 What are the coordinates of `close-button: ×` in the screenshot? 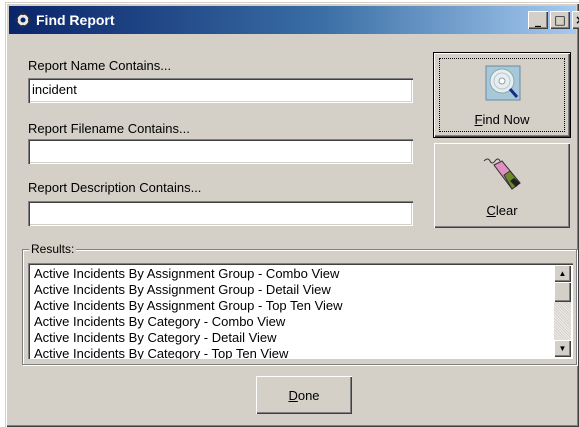 It's located at (575, 20).